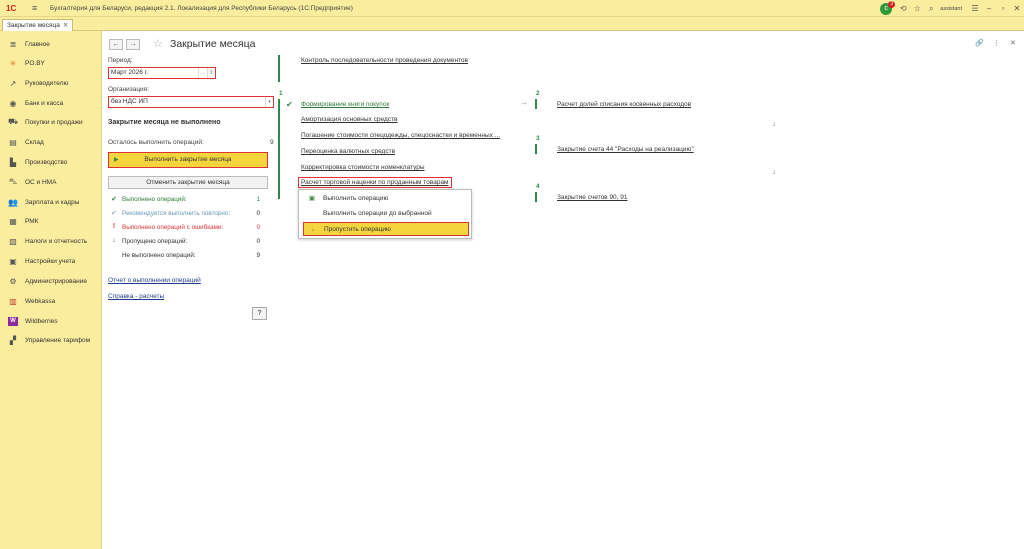 The height and width of the screenshot is (549, 1024). Describe the element at coordinates (349, 119) in the screenshot. I see `op-depreciation: Амортизация основных средств` at that location.